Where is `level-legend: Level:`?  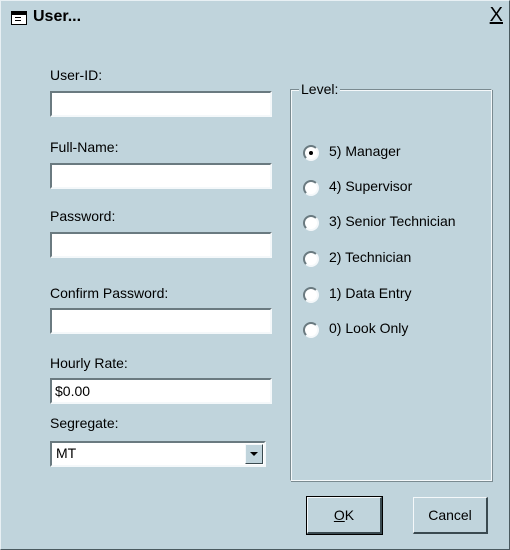
level-legend: Level: is located at coordinates (320, 89).